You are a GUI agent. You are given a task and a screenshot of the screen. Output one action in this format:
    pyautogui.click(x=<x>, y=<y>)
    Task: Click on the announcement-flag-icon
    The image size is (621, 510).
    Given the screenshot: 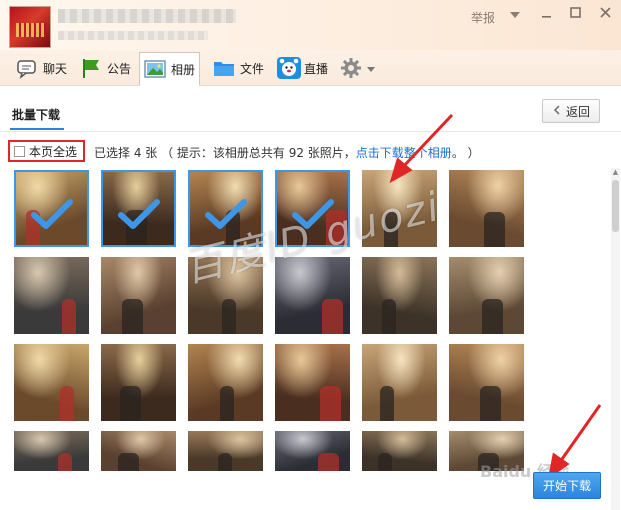 What is the action you would take?
    pyautogui.click(x=91, y=68)
    